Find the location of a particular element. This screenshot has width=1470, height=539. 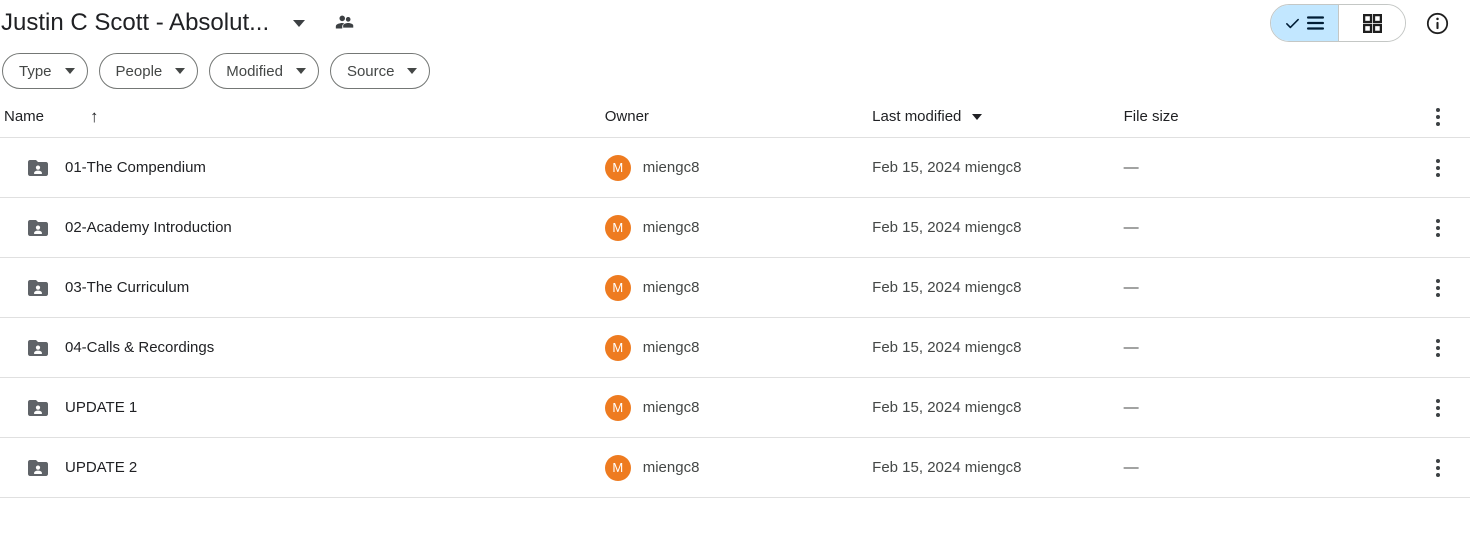

header-actions is located at coordinates (1363, 23).